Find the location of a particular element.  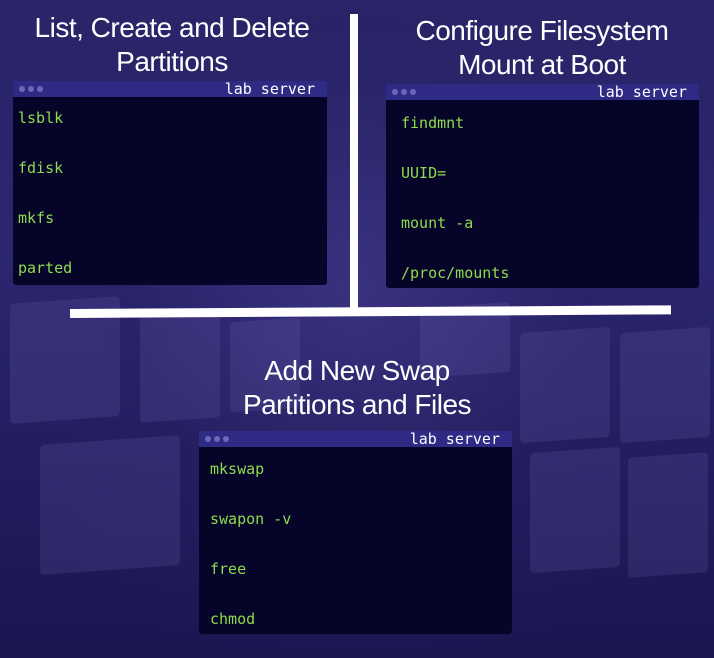

heading-line: Mount at Boot is located at coordinates (542, 64).